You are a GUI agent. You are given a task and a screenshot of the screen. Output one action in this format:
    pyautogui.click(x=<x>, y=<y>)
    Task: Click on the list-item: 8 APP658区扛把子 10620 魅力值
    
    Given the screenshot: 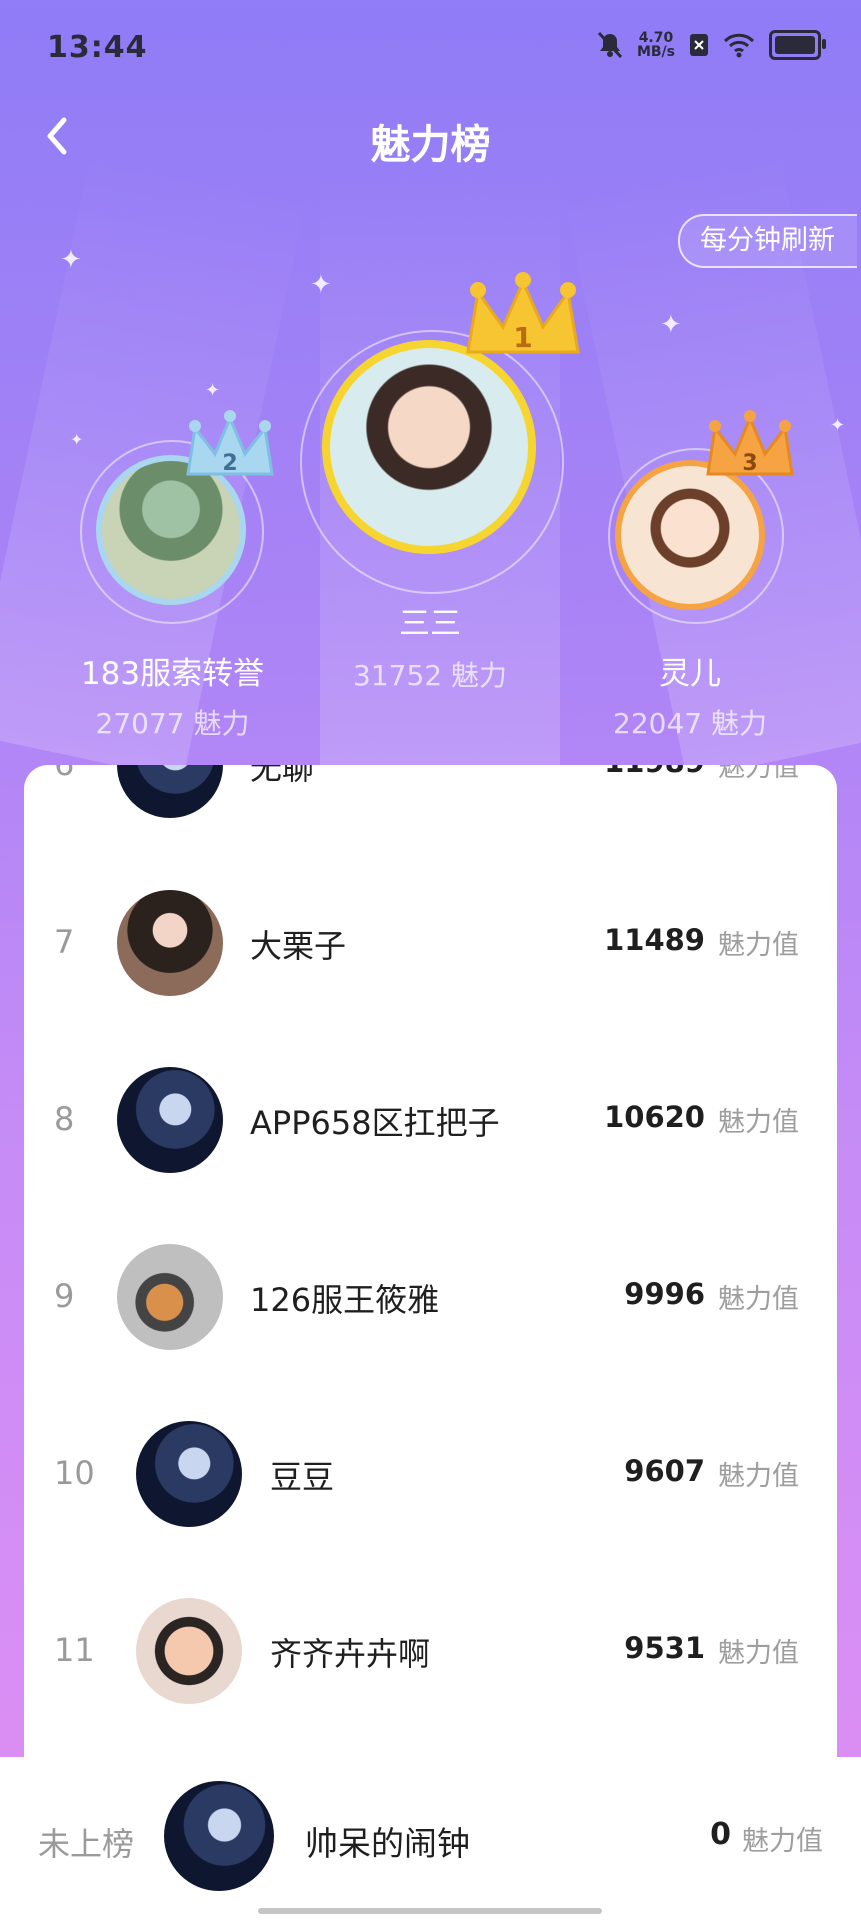 What is the action you would take?
    pyautogui.click(x=430, y=1120)
    